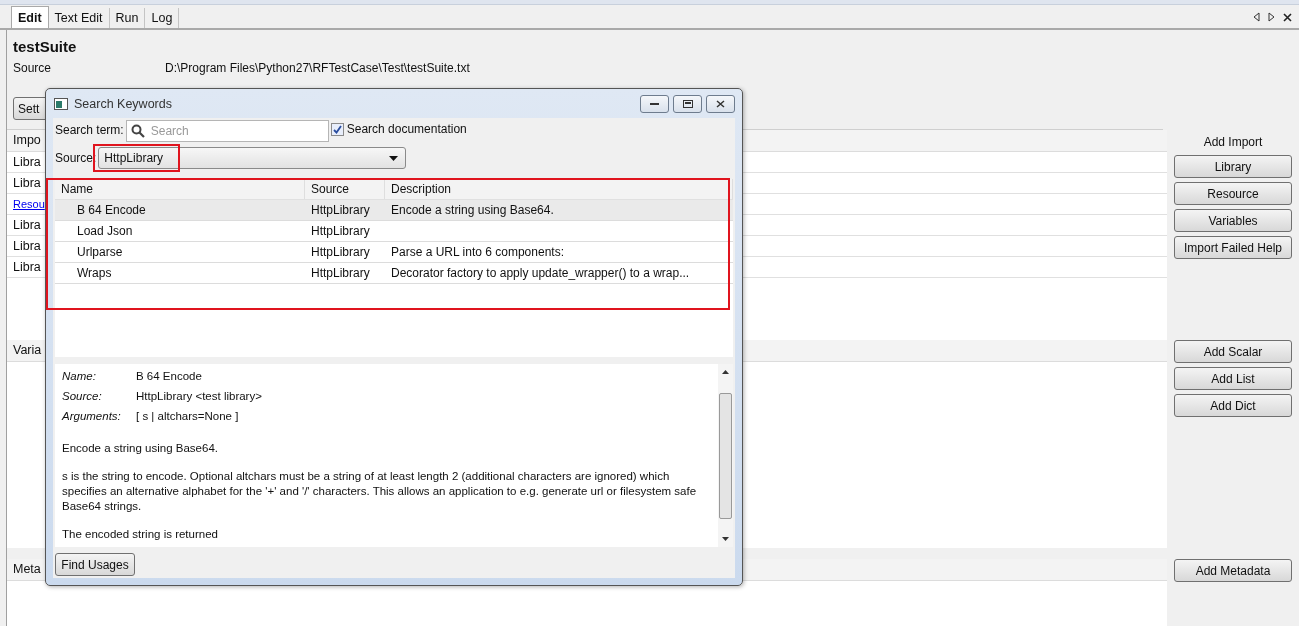 The height and width of the screenshot is (626, 1299). I want to click on source-dropdown: HttpLibrary, so click(252, 158).